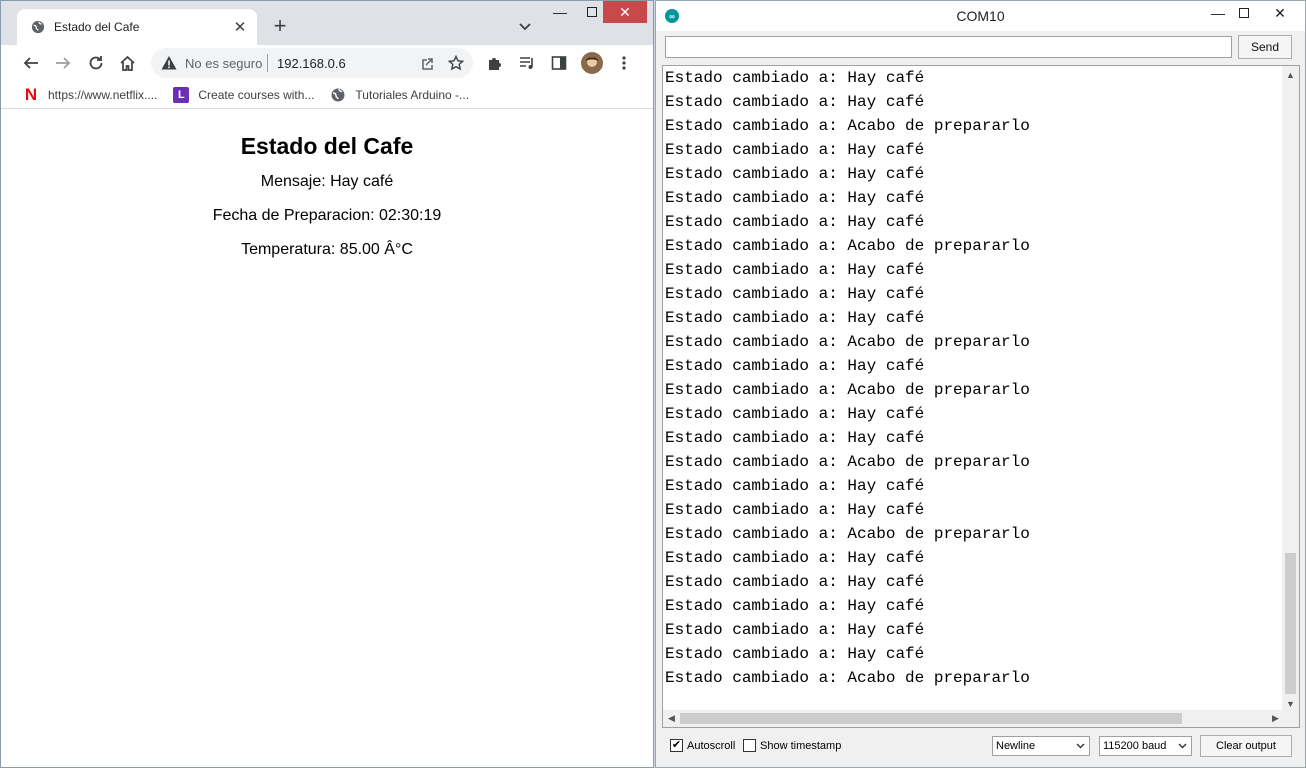 The image size is (1306, 768). I want to click on back-arrow-icon, so click(31, 63).